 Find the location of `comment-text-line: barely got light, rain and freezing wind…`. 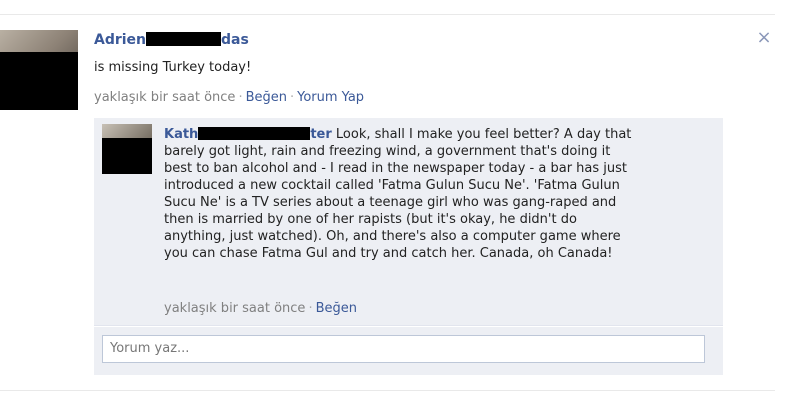

comment-text-line: barely got light, rain and freezing wind… is located at coordinates (387, 151).